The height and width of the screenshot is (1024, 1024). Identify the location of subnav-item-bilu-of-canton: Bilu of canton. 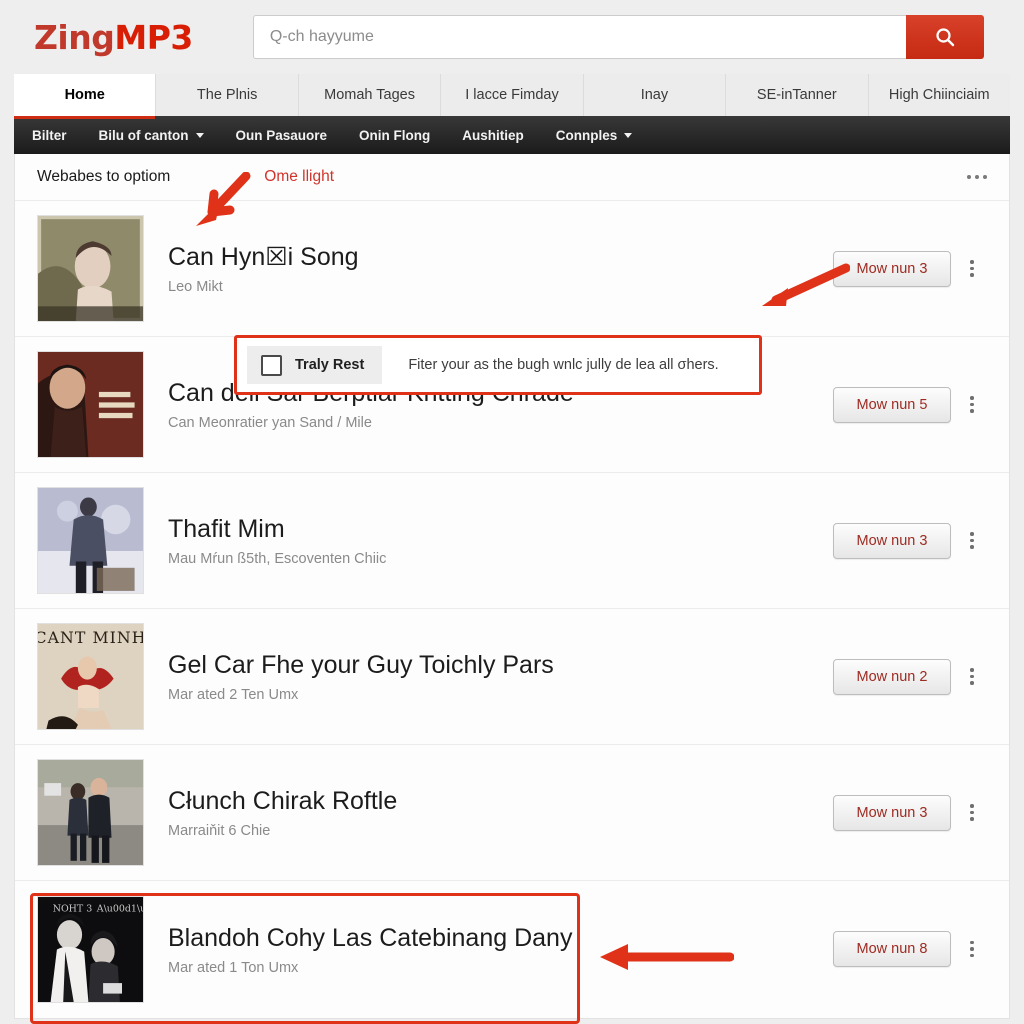
(151, 135).